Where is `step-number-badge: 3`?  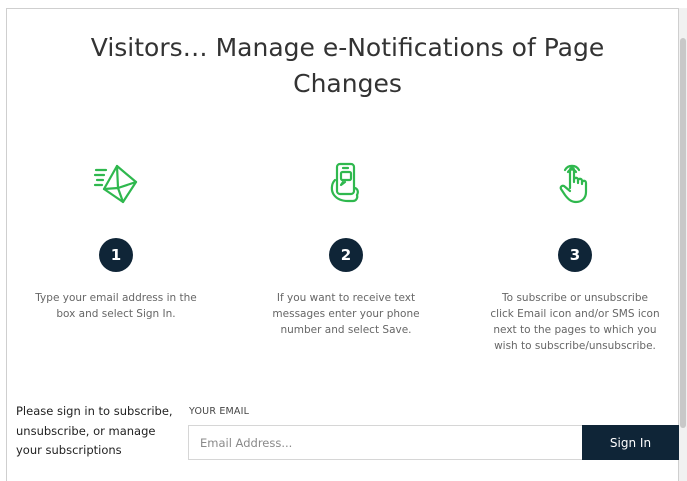 step-number-badge: 3 is located at coordinates (575, 255).